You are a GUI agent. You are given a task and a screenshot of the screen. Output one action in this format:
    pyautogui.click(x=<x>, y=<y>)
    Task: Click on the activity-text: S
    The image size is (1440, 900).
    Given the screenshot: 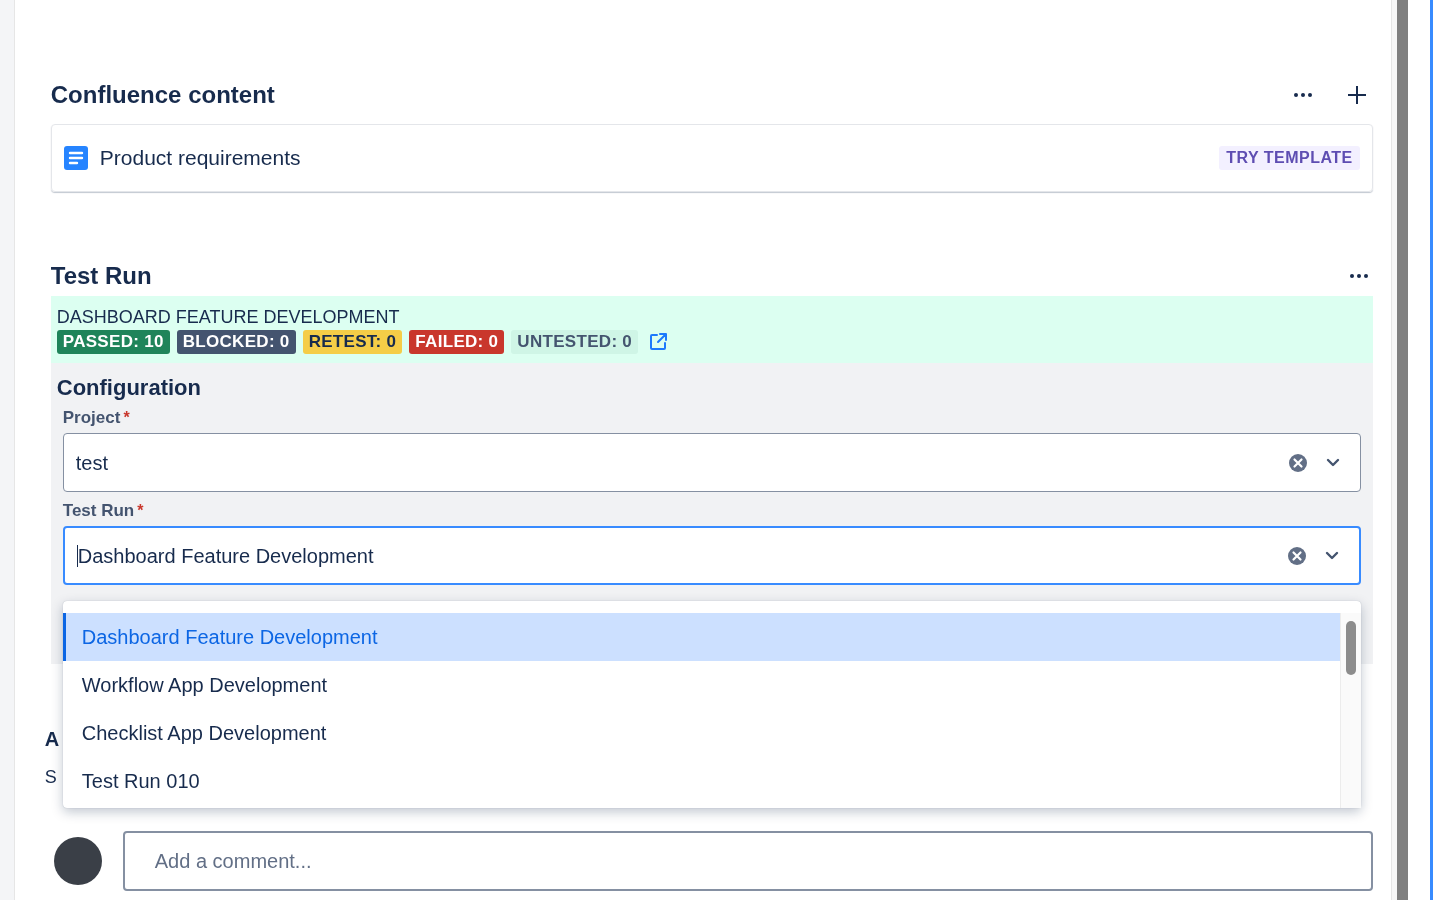 What is the action you would take?
    pyautogui.click(x=50, y=777)
    